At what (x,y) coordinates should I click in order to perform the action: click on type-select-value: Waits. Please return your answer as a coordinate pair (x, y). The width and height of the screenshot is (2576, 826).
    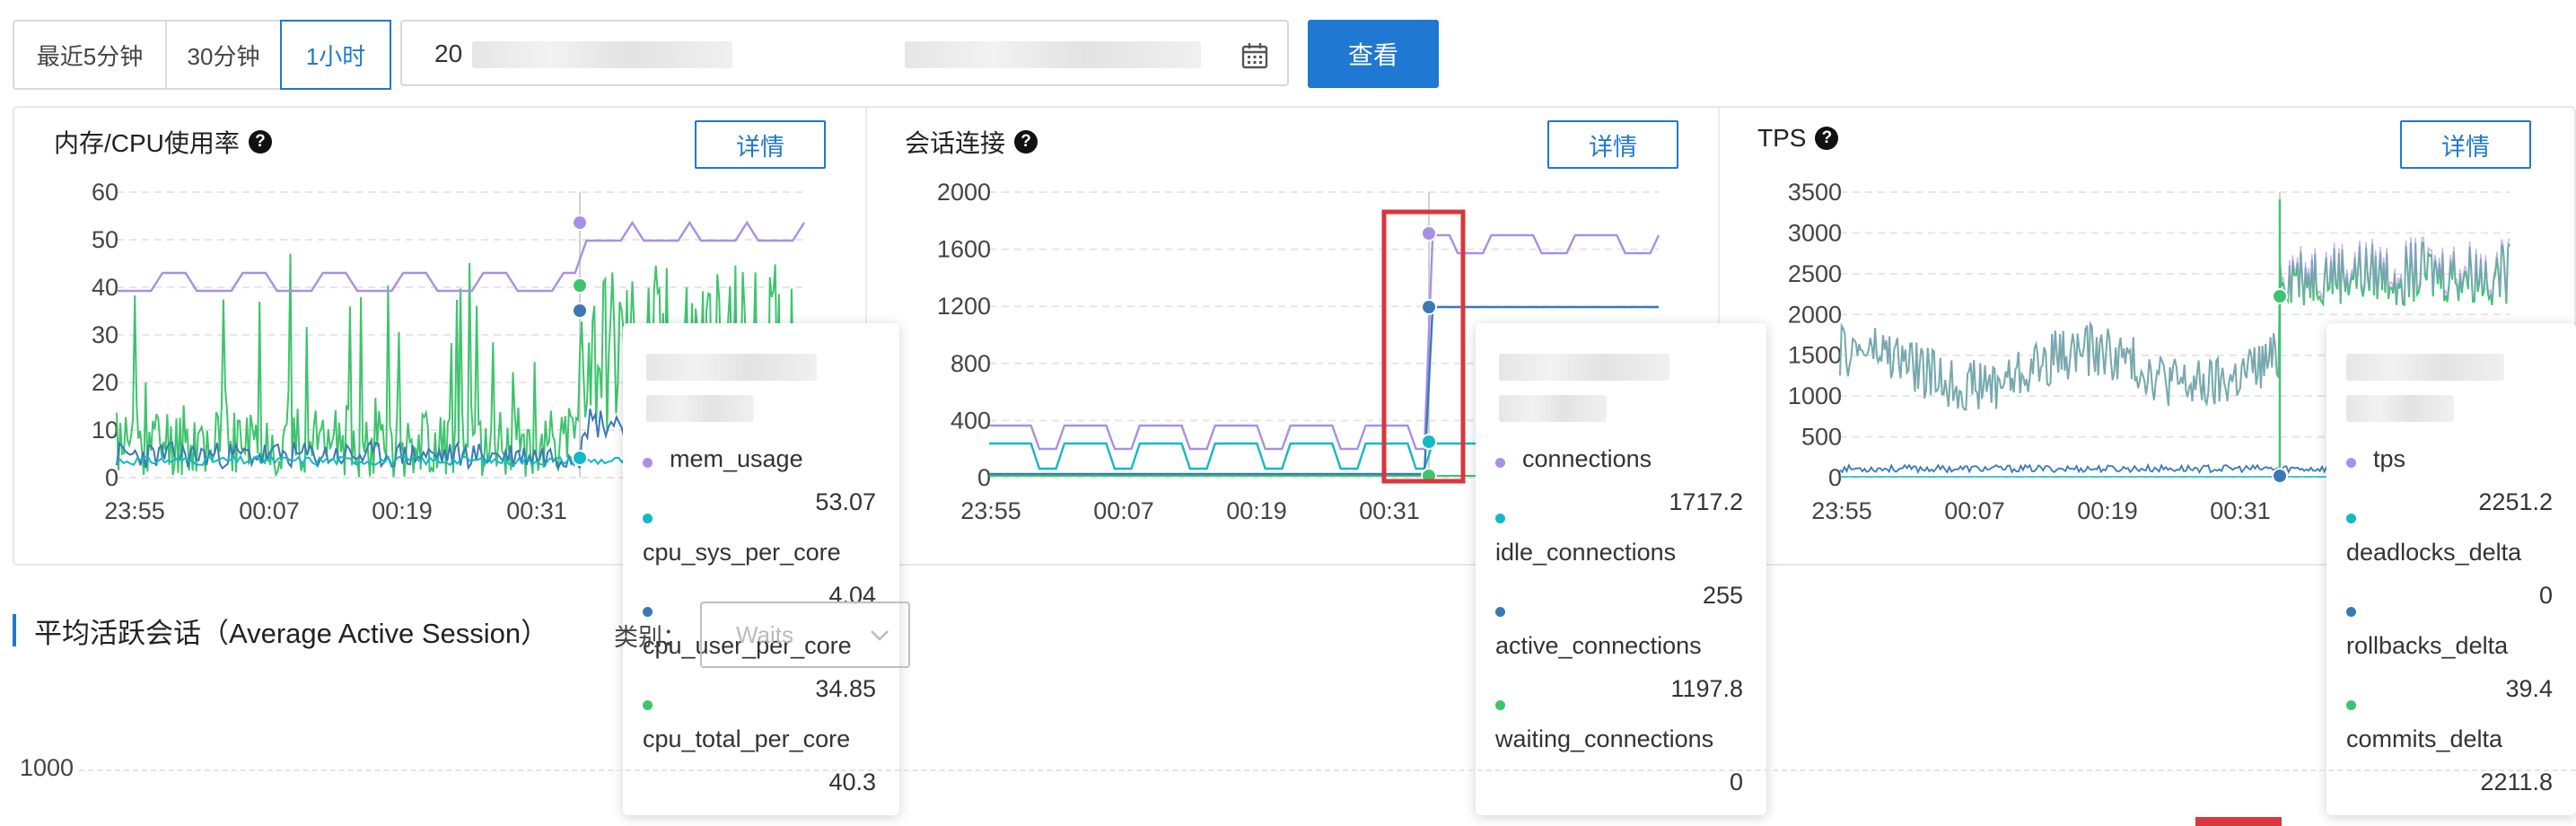
    Looking at the image, I should click on (765, 635).